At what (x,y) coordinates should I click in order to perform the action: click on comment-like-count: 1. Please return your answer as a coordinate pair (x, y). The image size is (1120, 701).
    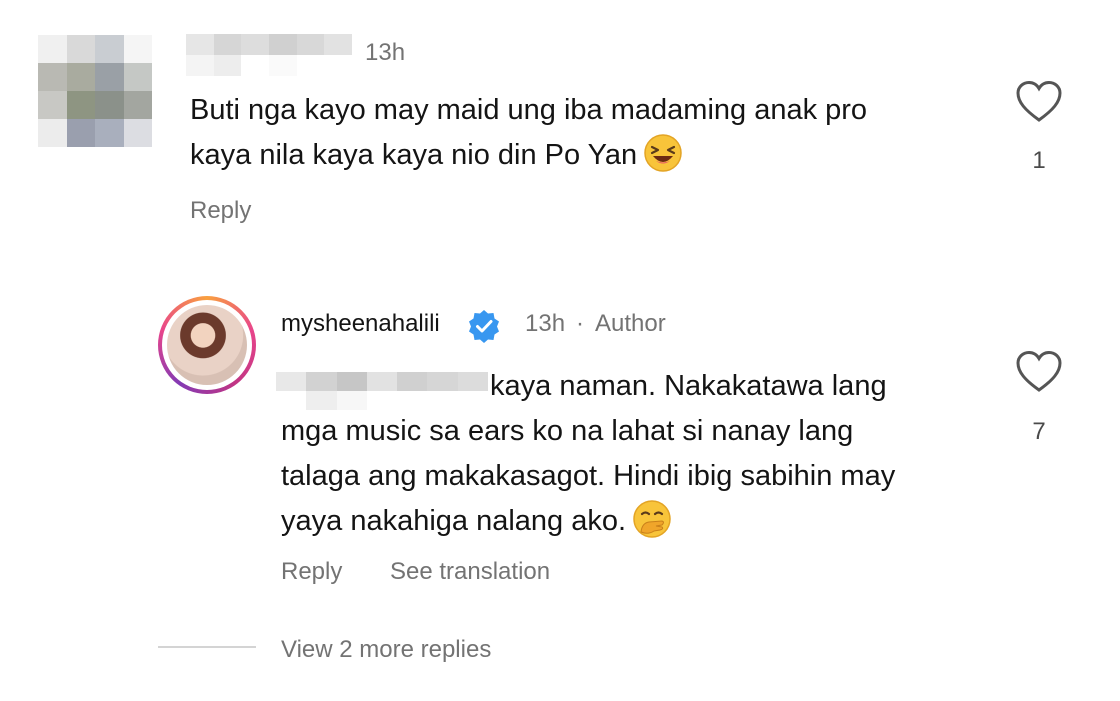
    Looking at the image, I should click on (1039, 160).